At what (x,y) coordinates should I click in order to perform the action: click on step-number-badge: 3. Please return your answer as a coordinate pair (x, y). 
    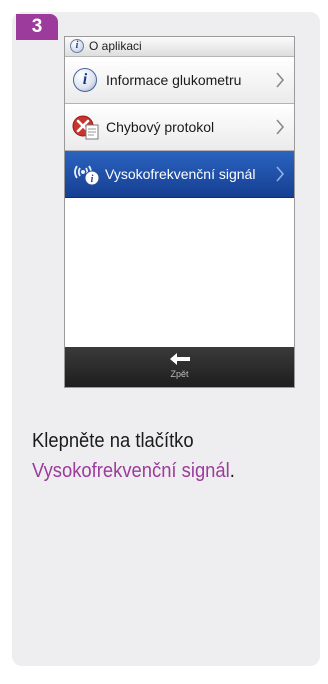
    Looking at the image, I should click on (37, 27).